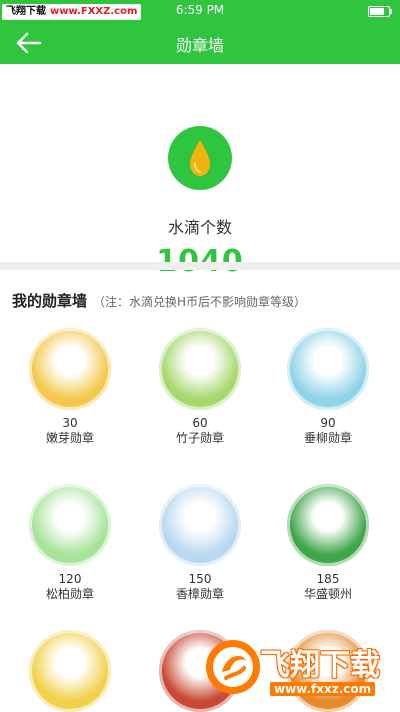 This screenshot has width=400, height=712. Describe the element at coordinates (69, 594) in the screenshot. I see `badge-name: 松柏勋章` at that location.